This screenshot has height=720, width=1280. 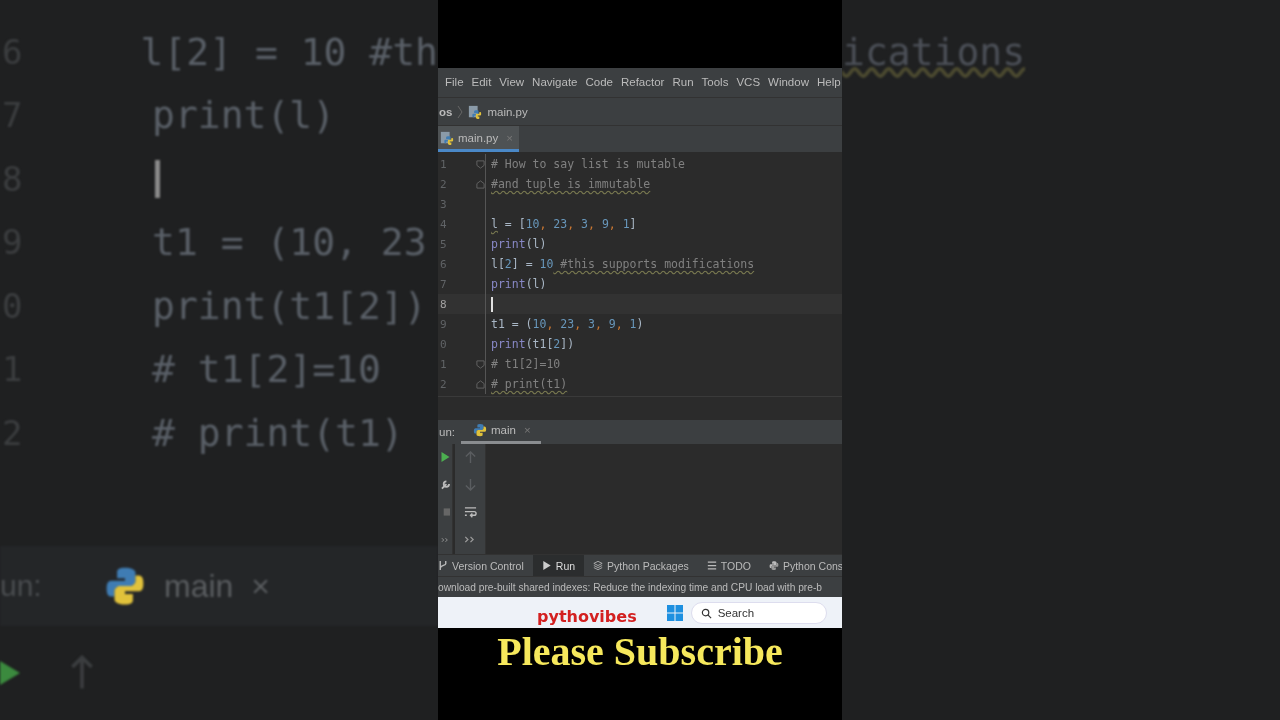 I want to click on menu-item: Tools, so click(x=715, y=82).